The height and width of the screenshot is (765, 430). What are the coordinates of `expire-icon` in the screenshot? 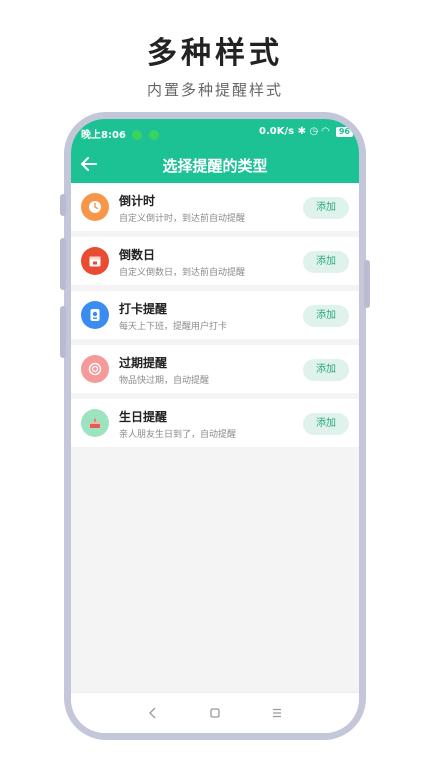 It's located at (95, 369).